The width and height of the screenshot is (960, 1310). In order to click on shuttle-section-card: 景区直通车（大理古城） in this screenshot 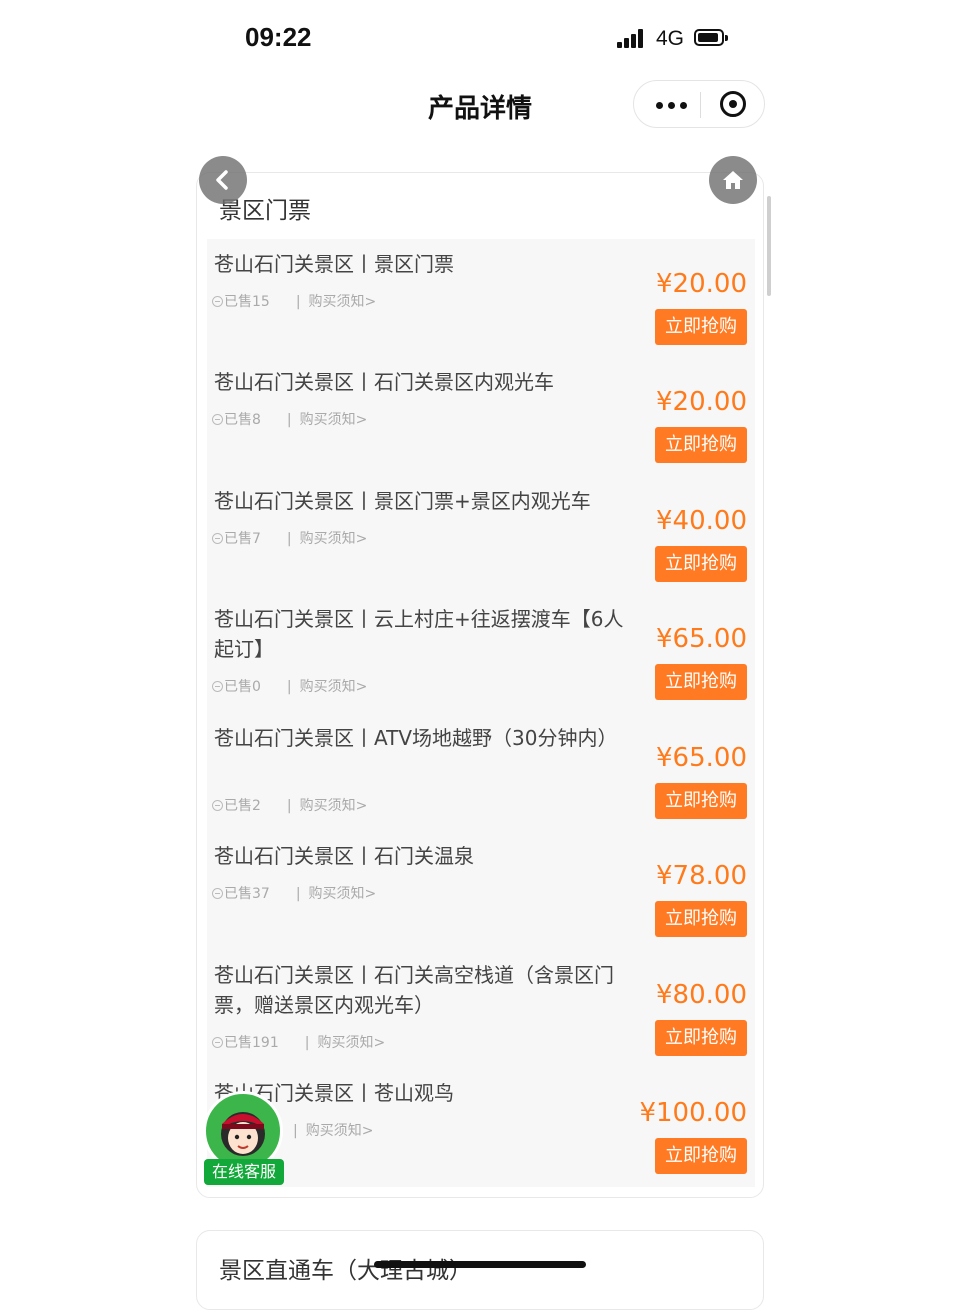, I will do `click(480, 1270)`.